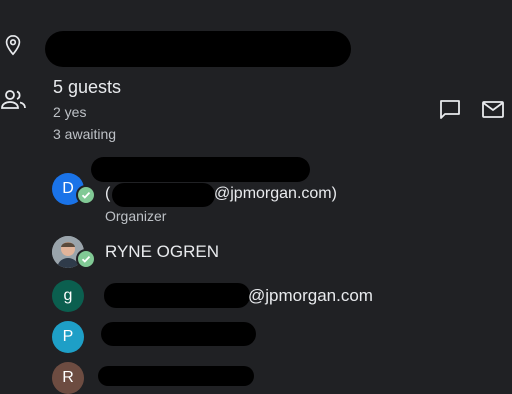 The height and width of the screenshot is (394, 512). I want to click on guests-yes-count: 2 yes, so click(70, 112).